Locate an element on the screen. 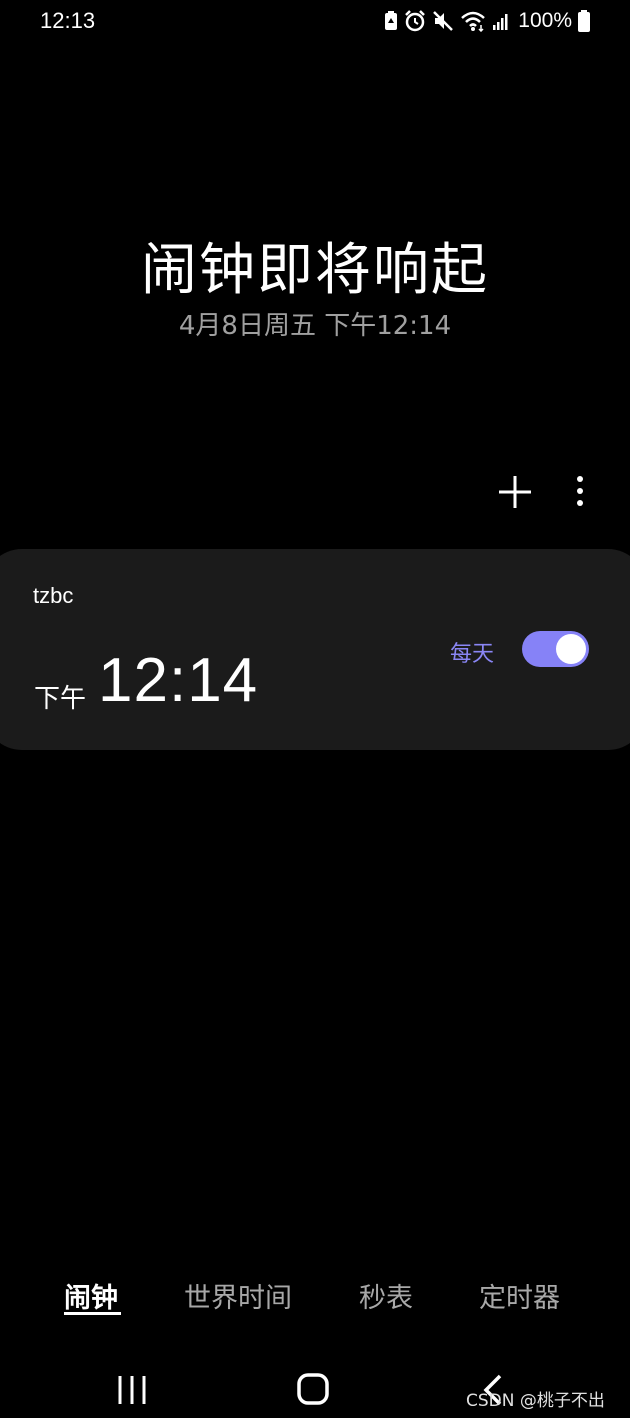 This screenshot has height=1418, width=630. tab-alarm-indicator is located at coordinates (92, 1313).